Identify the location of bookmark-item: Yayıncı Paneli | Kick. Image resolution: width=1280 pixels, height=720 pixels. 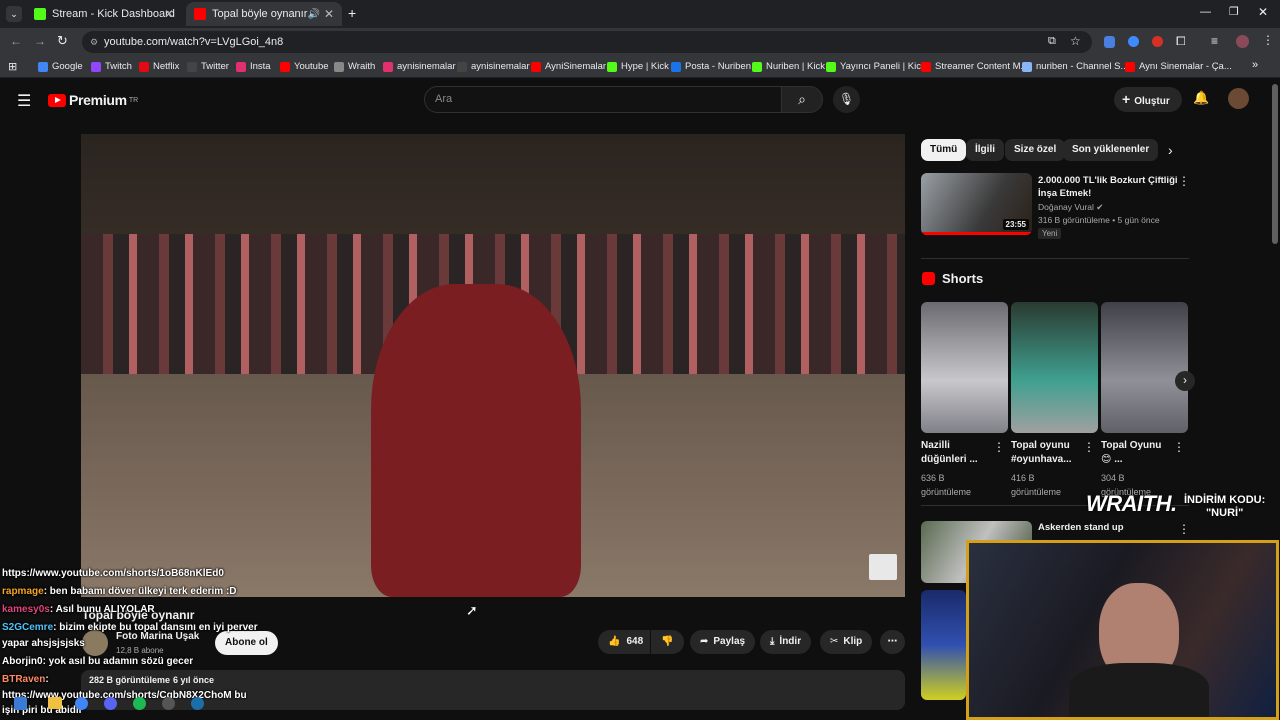
(876, 67).